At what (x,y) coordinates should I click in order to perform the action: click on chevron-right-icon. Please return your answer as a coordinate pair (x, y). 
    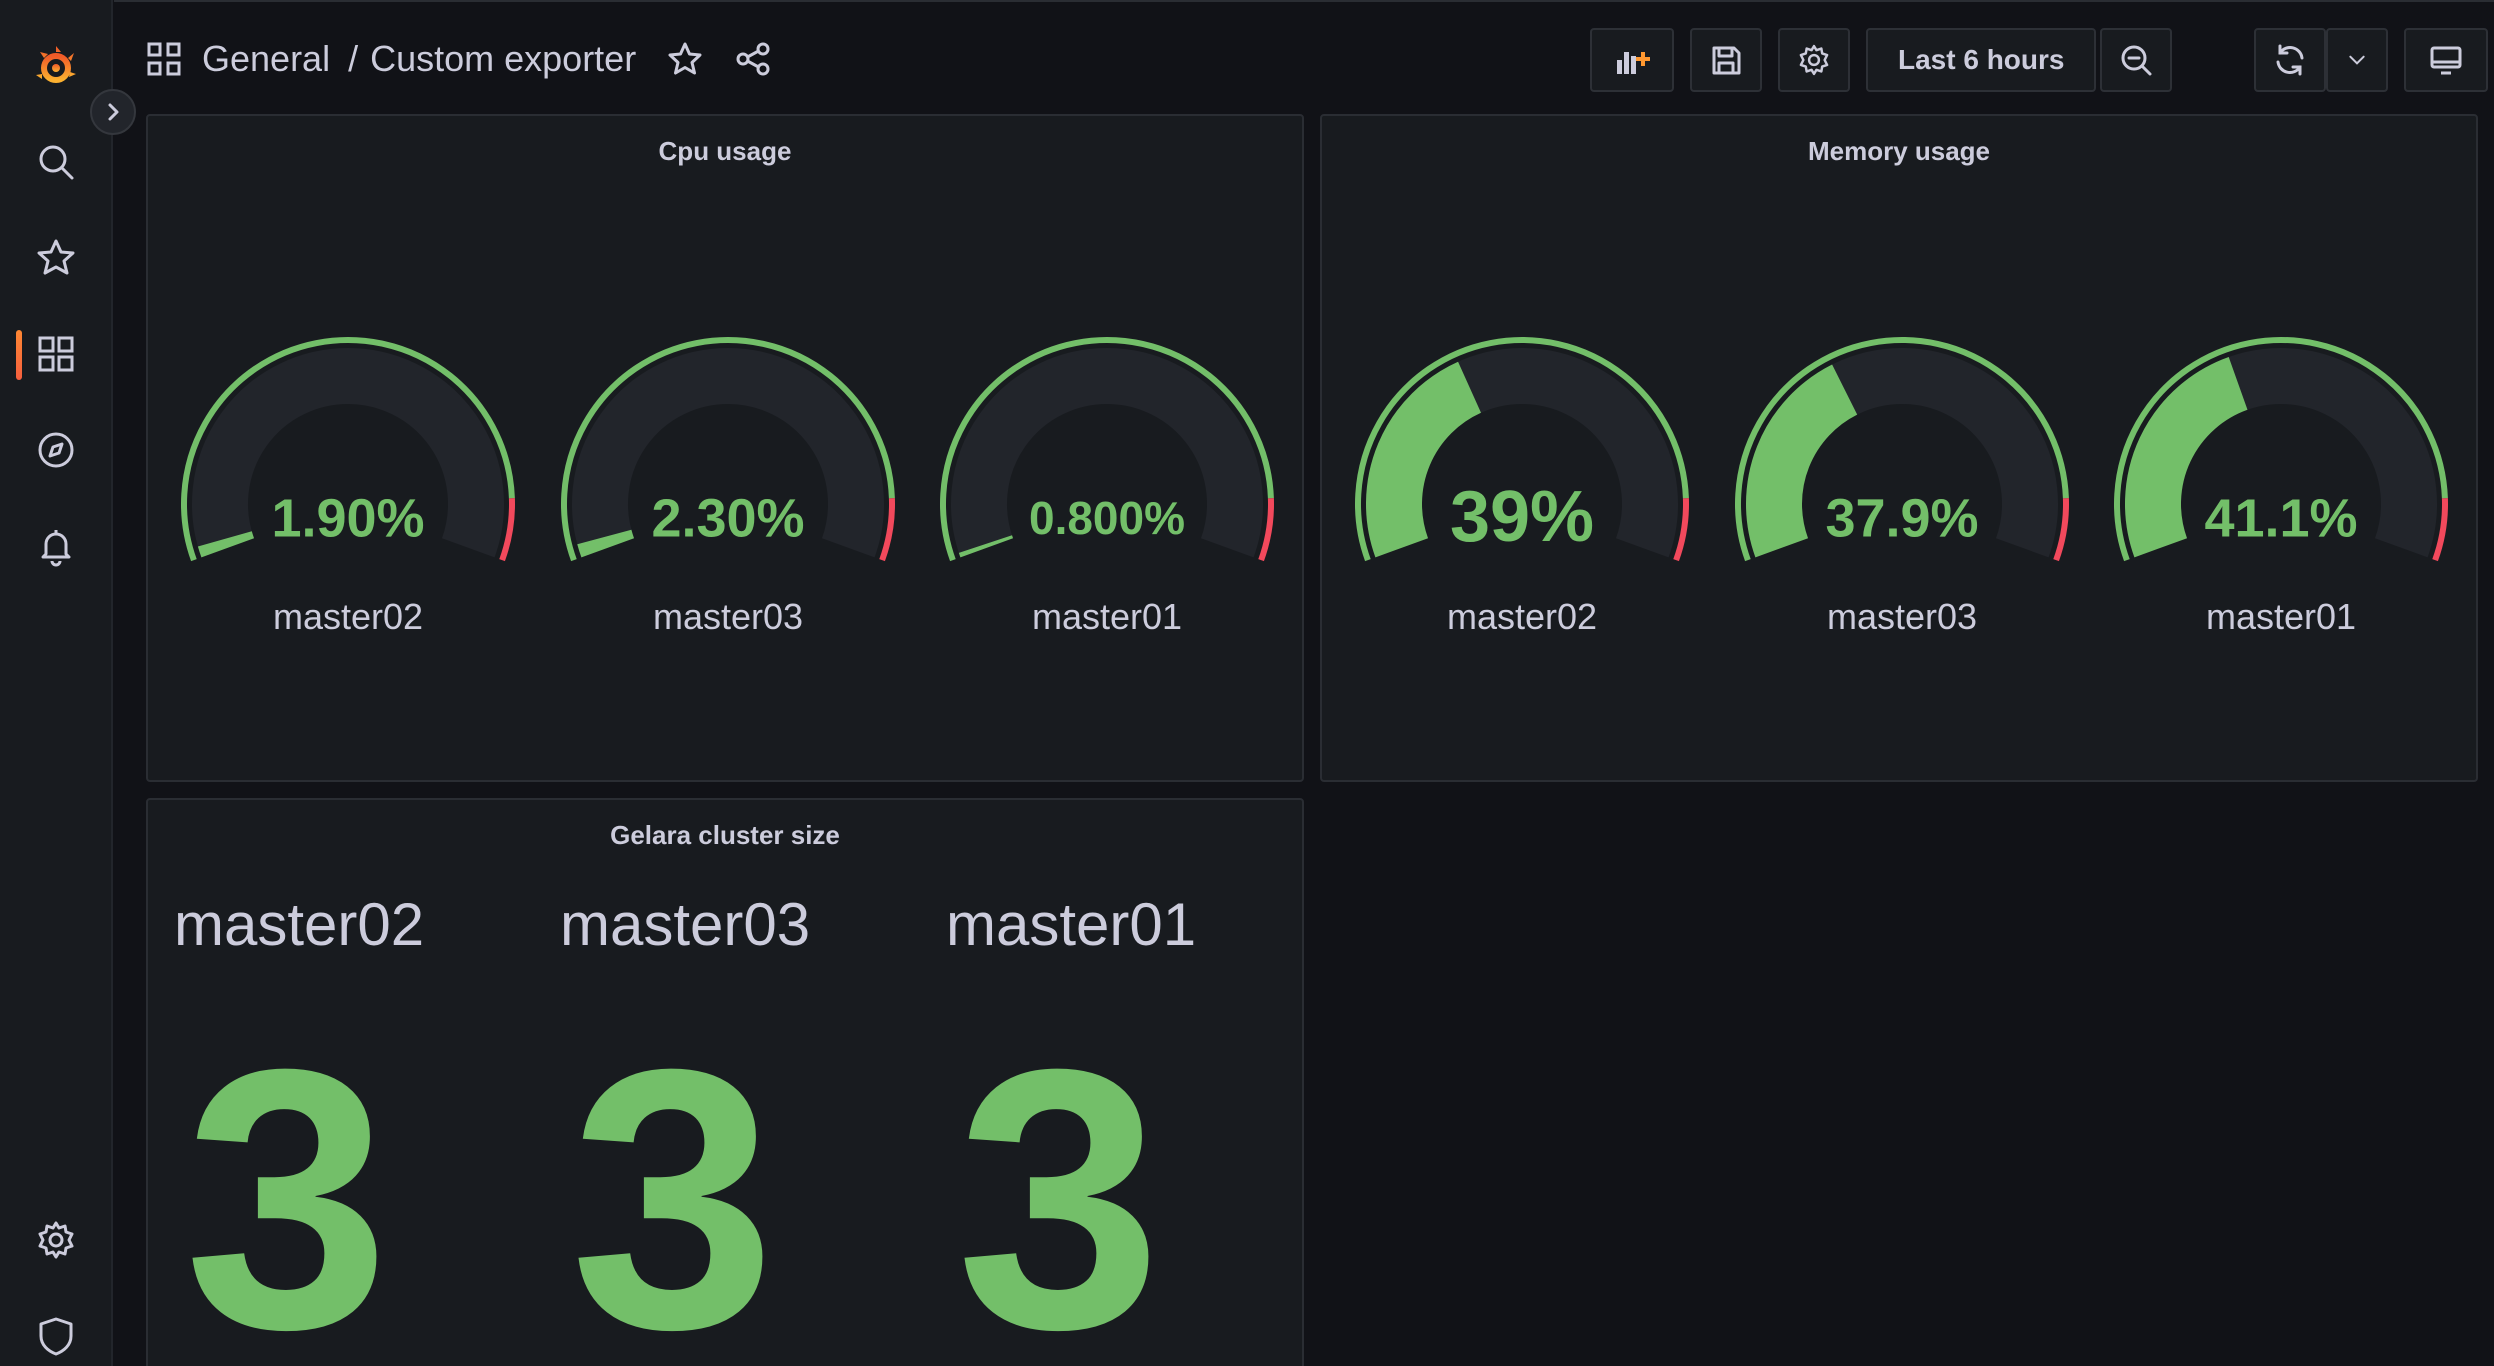
    Looking at the image, I should click on (113, 112).